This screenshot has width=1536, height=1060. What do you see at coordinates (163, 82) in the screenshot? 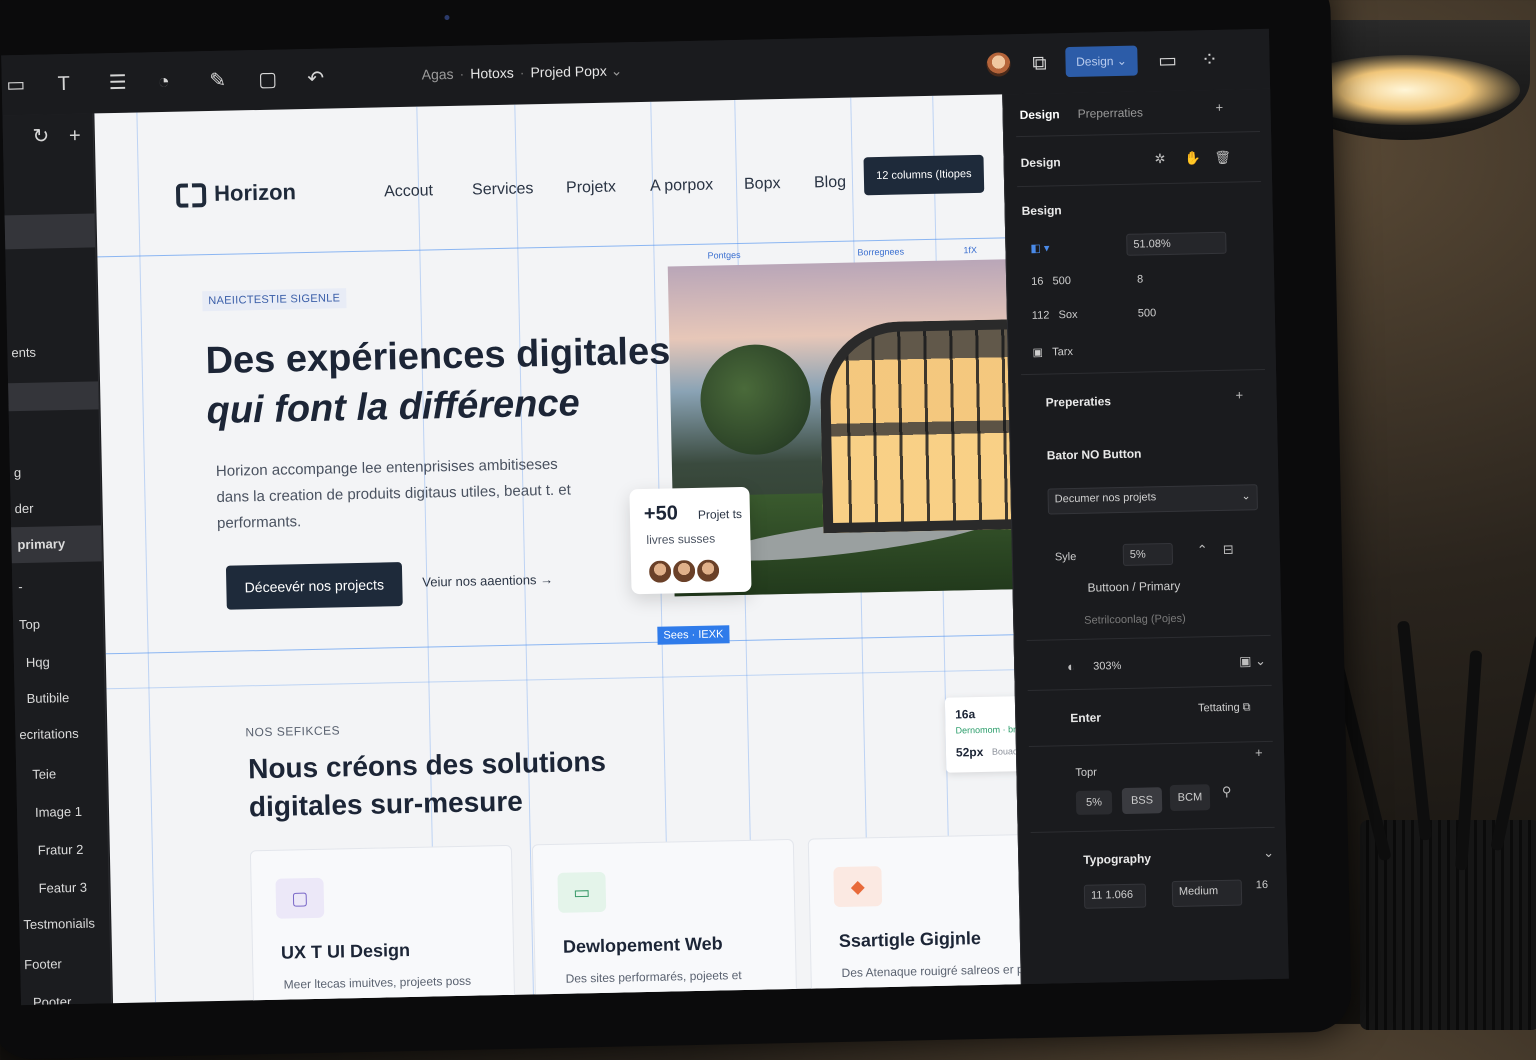
I see `component-tool-icon: ◔` at bounding box center [163, 82].